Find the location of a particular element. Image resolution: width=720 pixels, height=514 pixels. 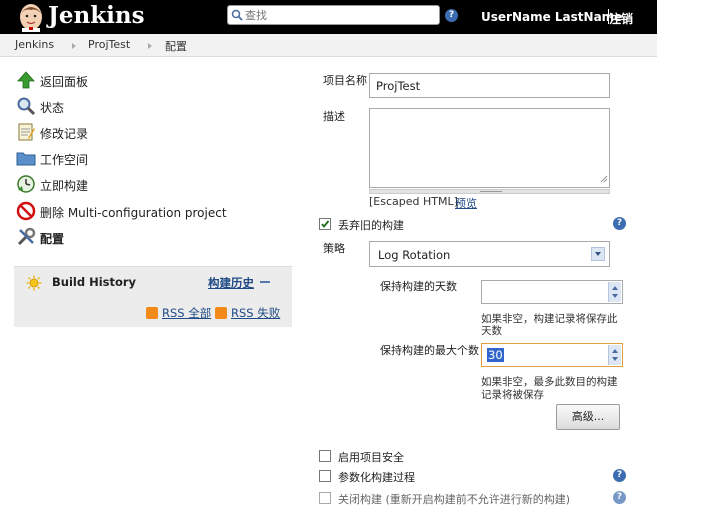

breadcrumb-jenkins: Jenkins is located at coordinates (34, 44).